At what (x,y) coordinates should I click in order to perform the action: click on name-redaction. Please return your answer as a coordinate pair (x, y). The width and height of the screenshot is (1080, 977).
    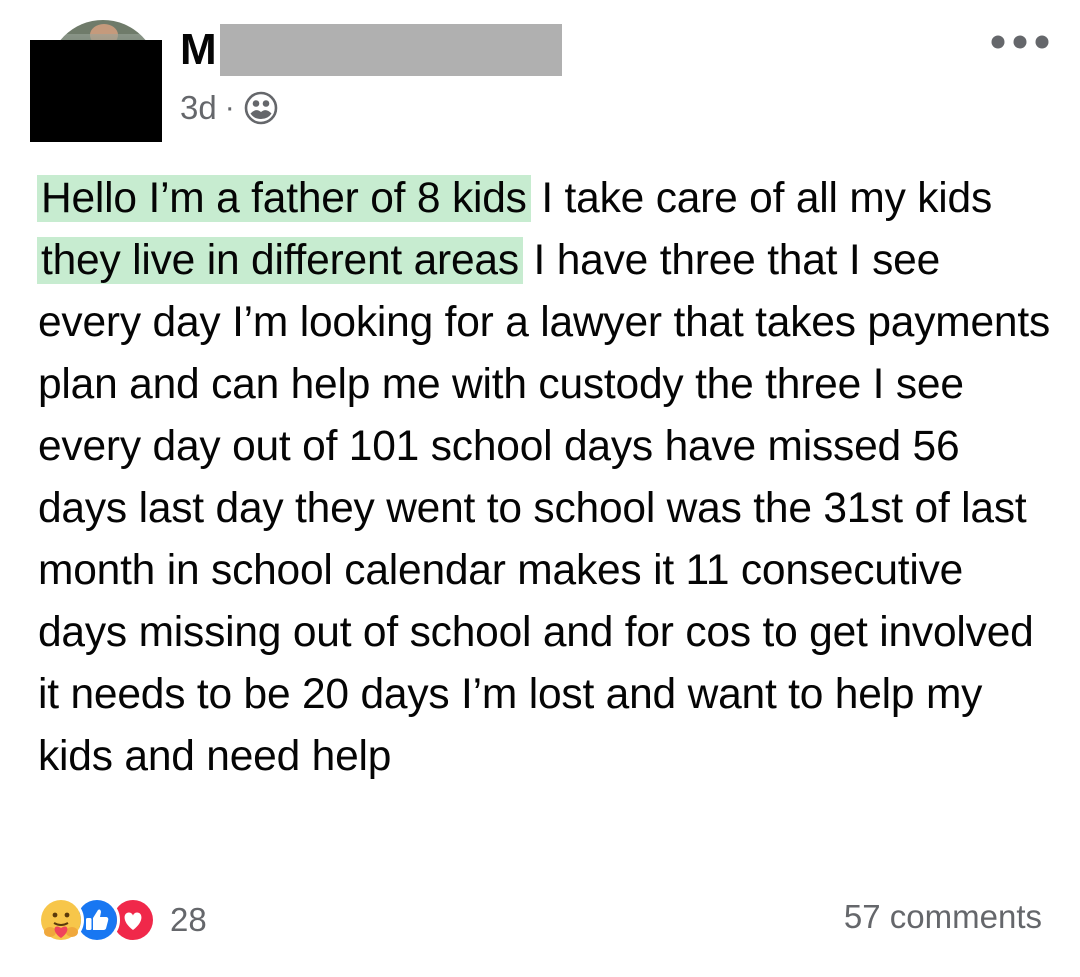
    Looking at the image, I should click on (390, 50).